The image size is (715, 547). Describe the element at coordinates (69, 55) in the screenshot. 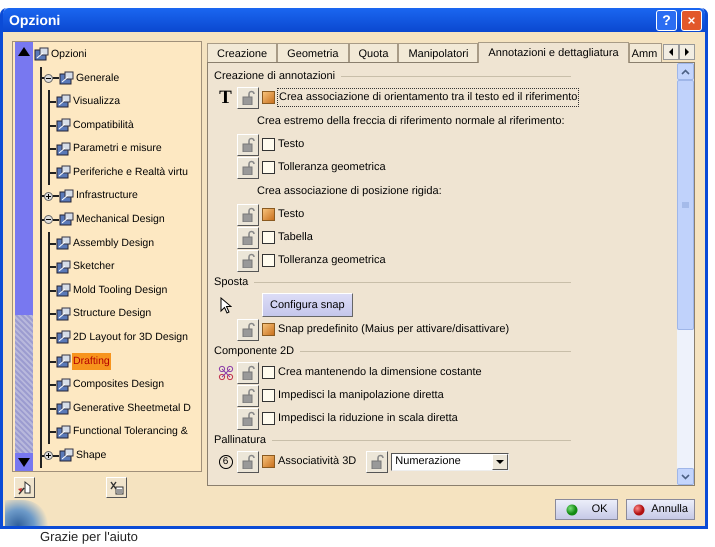

I see `tree-item: Opzioni` at that location.